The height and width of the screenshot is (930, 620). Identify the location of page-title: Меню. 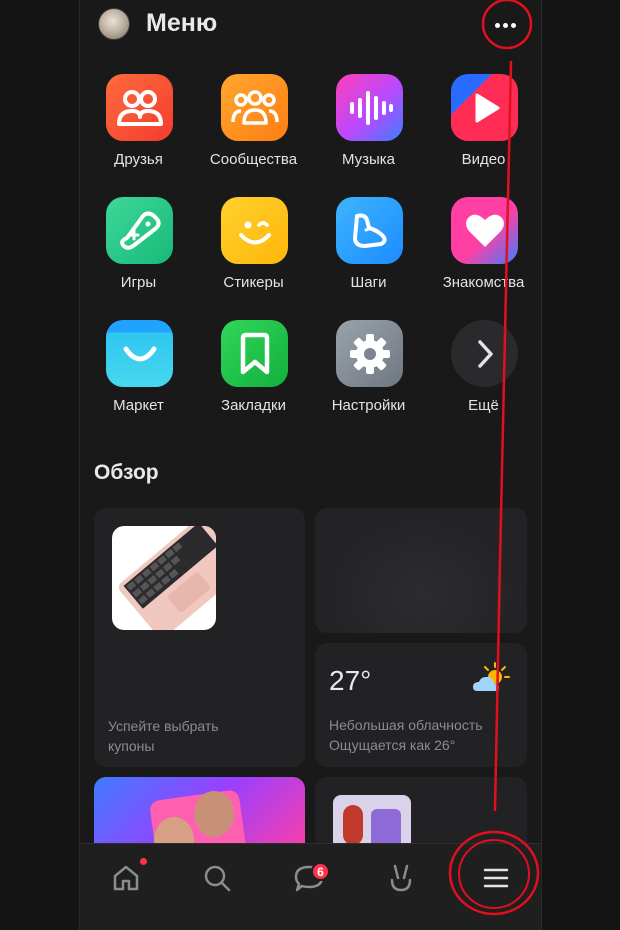
(182, 23).